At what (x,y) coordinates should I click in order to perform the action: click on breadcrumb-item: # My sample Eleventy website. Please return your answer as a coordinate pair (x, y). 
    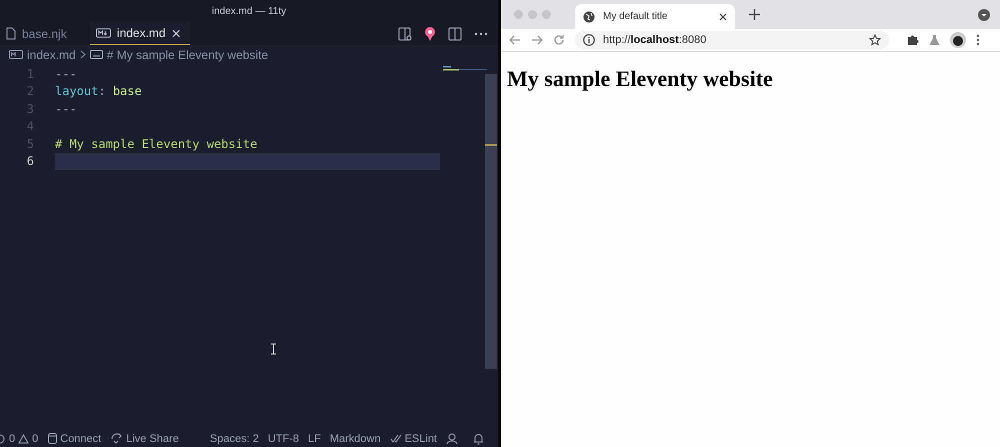
    Looking at the image, I should click on (187, 55).